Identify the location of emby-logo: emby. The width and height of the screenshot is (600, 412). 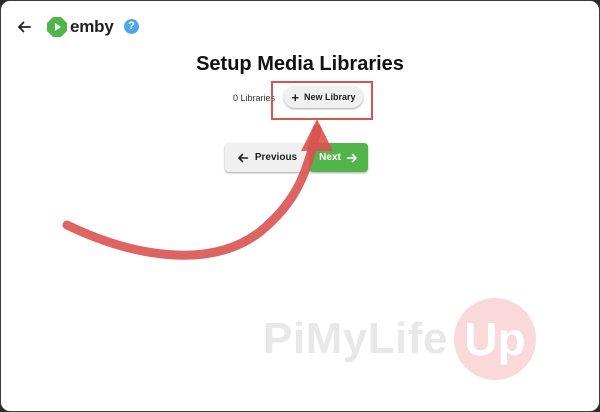
(80, 27).